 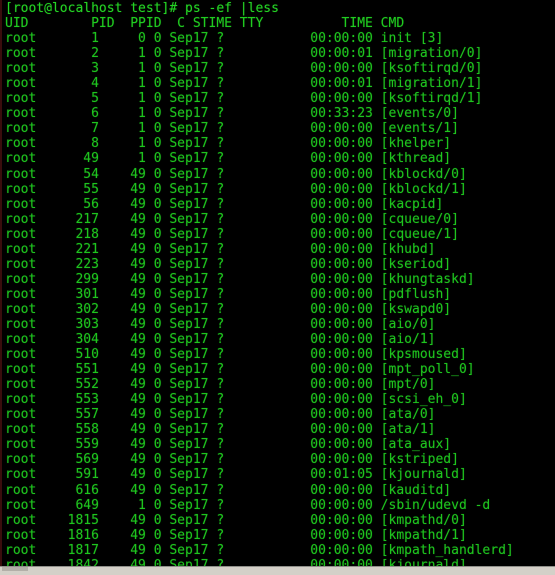 What do you see at coordinates (205, 24) in the screenshot?
I see `ps-column-header: UID PID PPID C STIME TTY TIME CMD` at bounding box center [205, 24].